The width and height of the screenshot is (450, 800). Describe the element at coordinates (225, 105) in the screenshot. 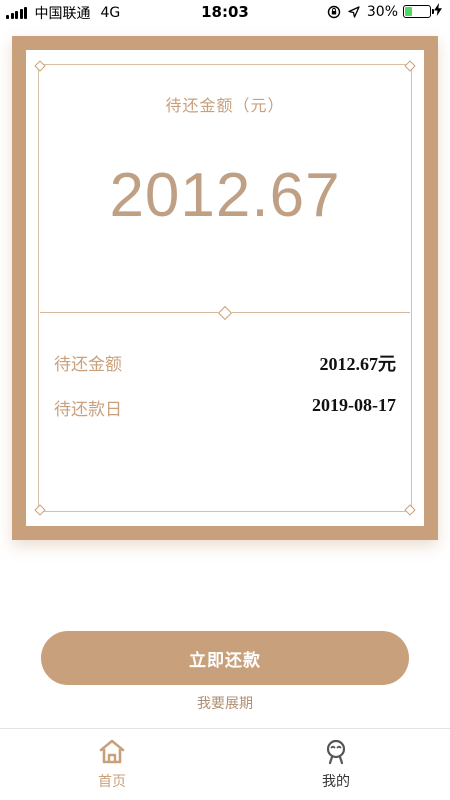

I see `amount-title: 待还金额（元）` at that location.